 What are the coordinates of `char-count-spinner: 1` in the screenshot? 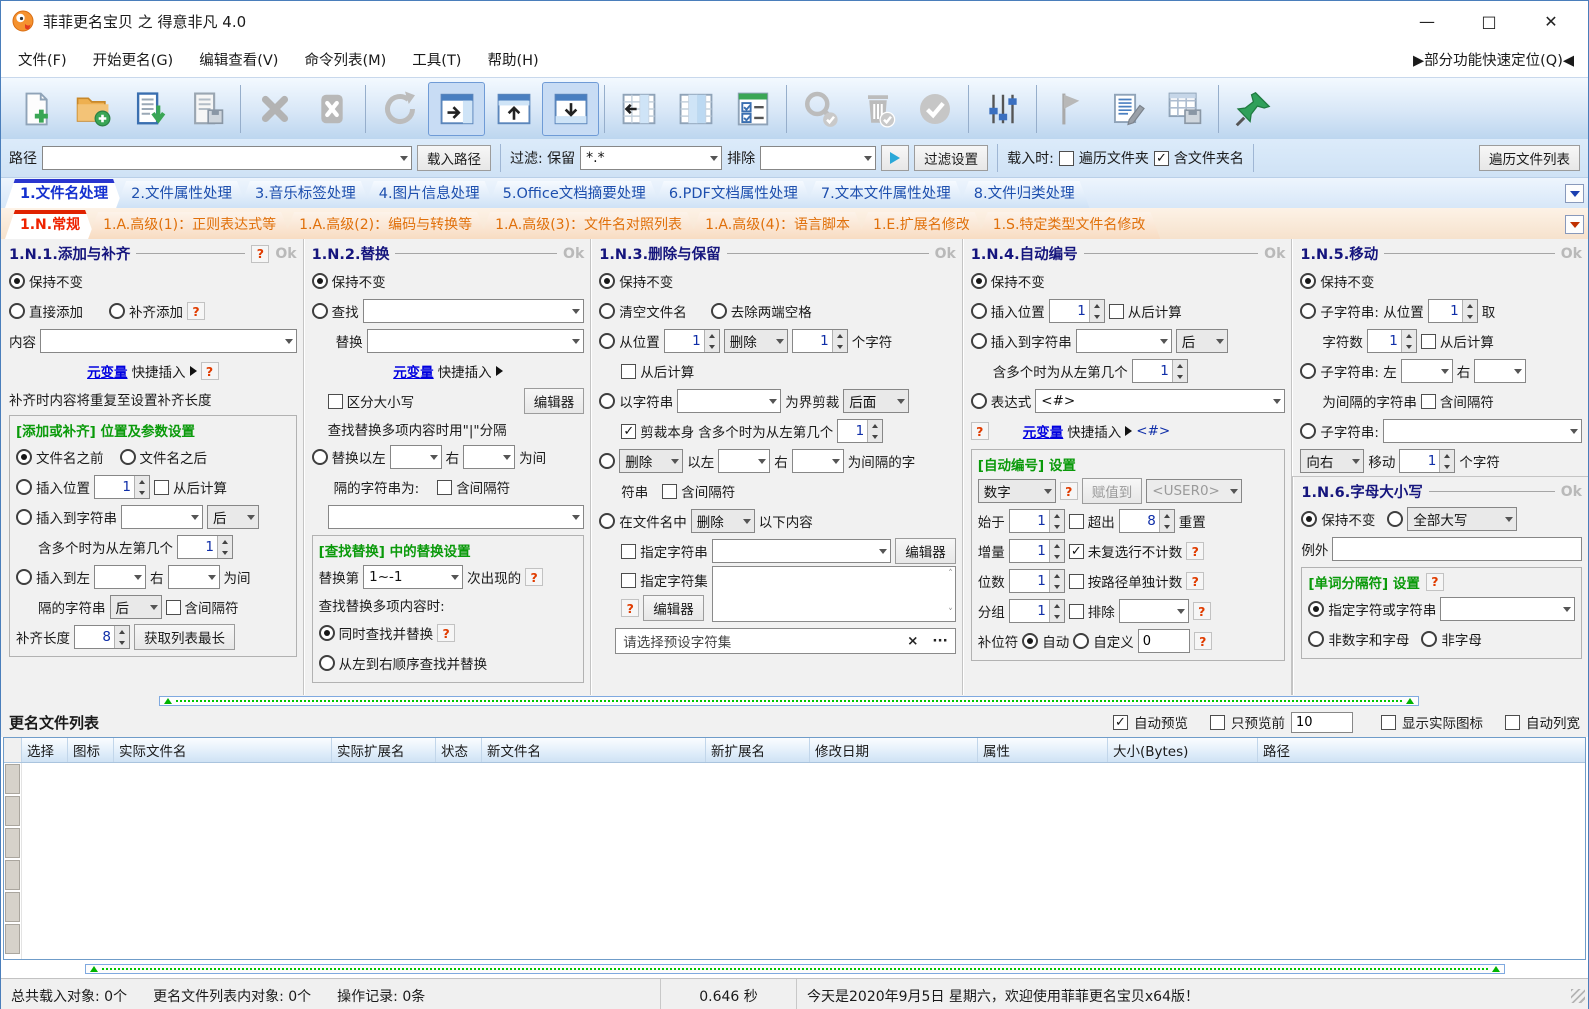 It's located at (819, 341).